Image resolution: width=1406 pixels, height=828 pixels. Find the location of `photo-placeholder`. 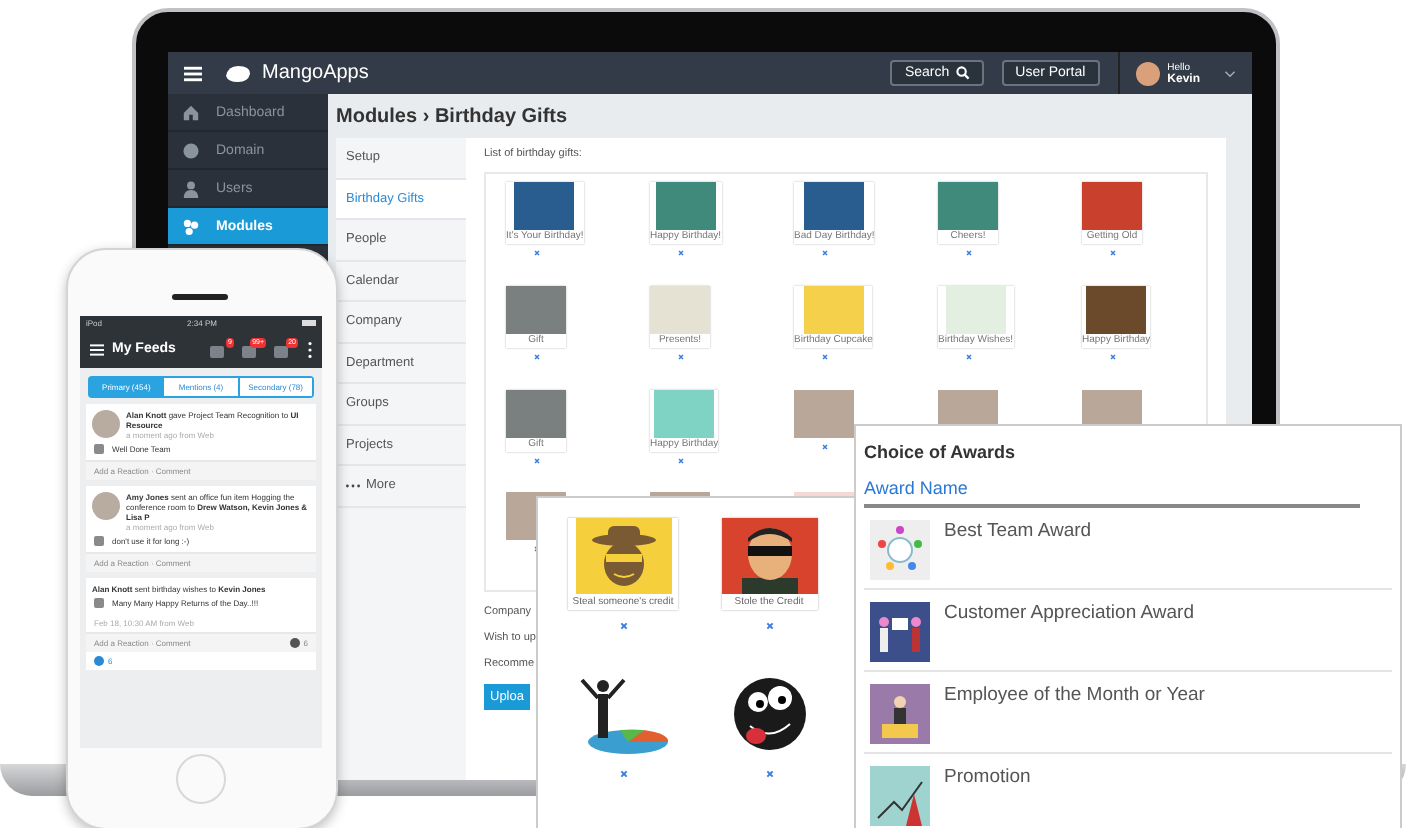

photo-placeholder is located at coordinates (824, 413).